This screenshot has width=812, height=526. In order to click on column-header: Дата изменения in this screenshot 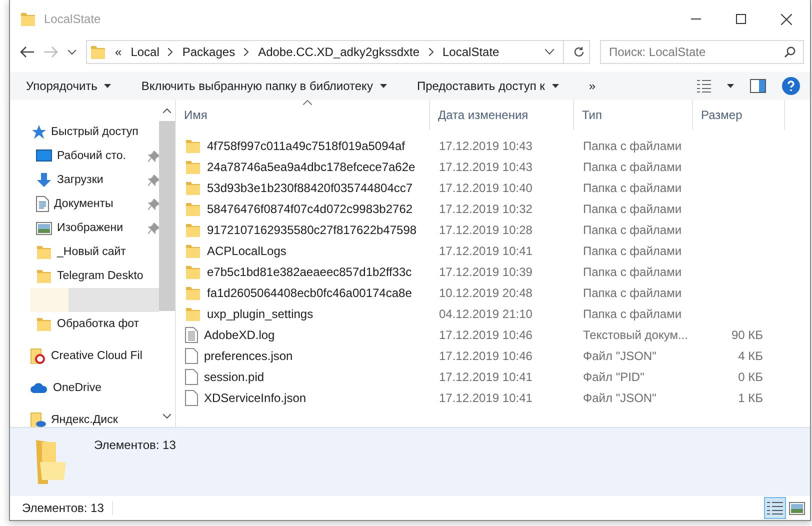, I will do `click(502, 115)`.